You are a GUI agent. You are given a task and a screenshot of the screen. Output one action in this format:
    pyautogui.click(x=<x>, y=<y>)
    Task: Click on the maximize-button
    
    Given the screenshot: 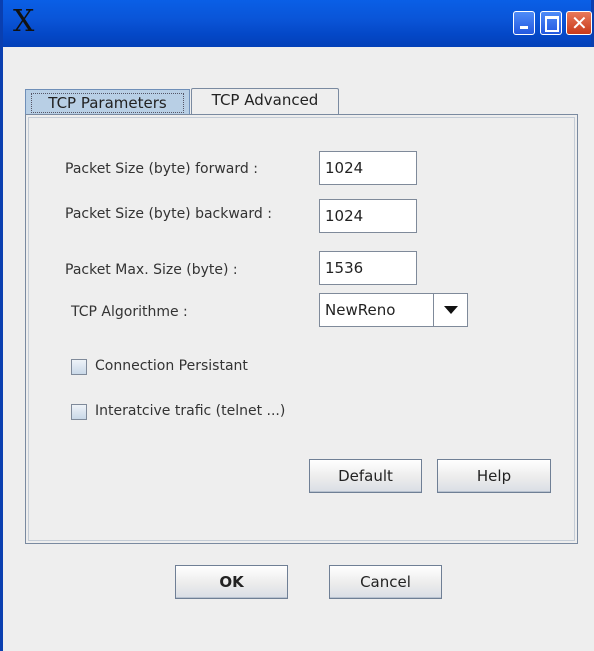 What is the action you would take?
    pyautogui.click(x=551, y=23)
    